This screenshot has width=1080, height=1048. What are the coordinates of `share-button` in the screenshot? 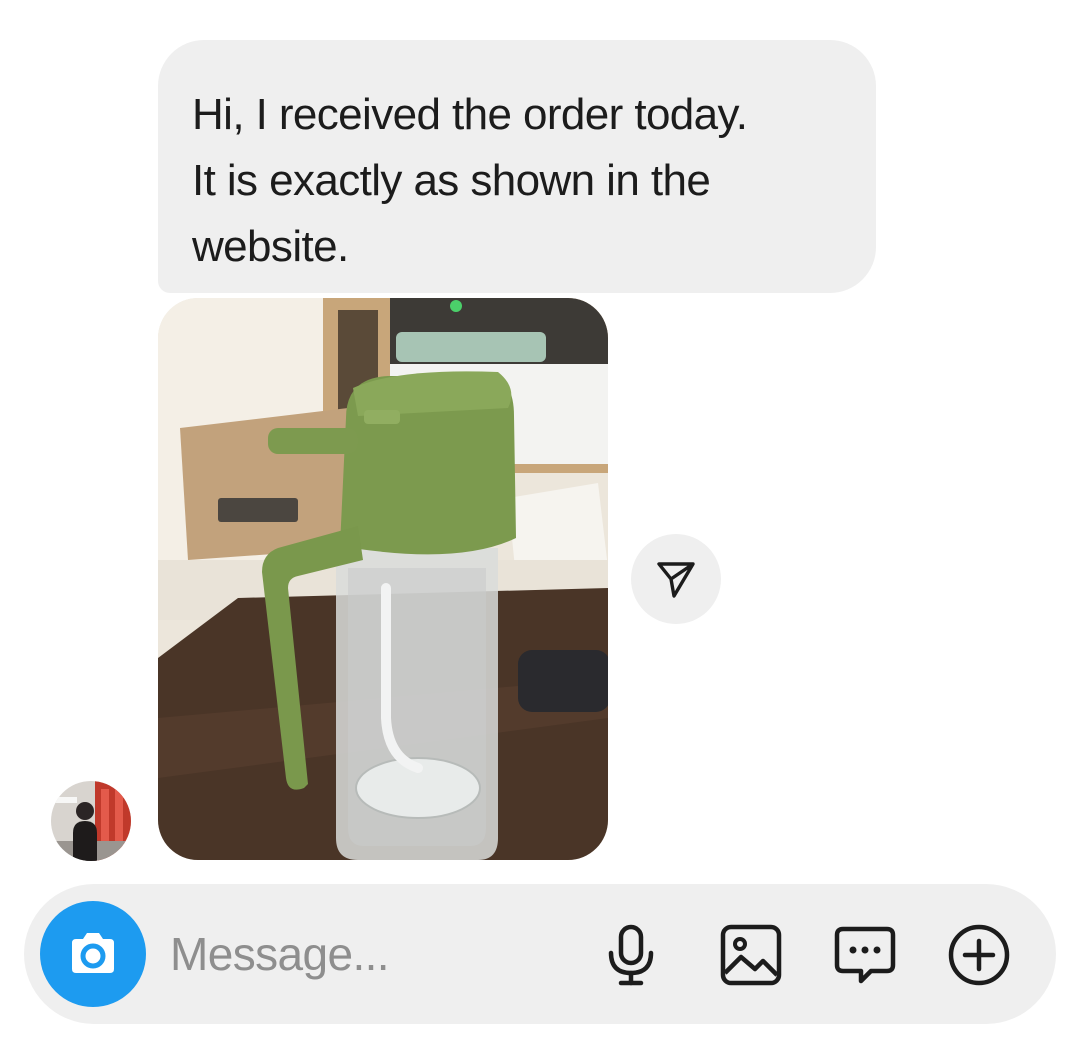 It's located at (676, 579).